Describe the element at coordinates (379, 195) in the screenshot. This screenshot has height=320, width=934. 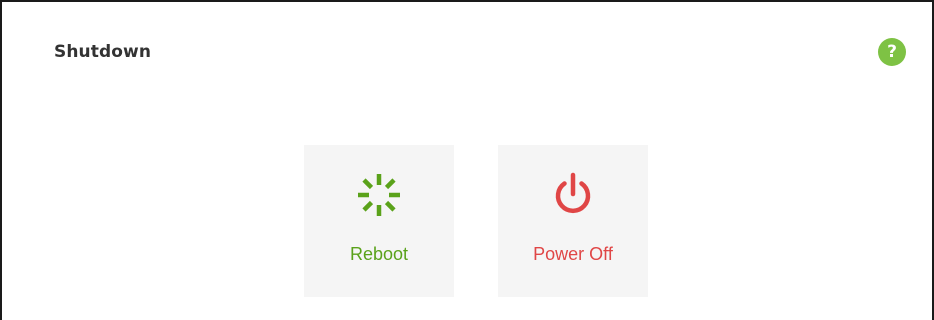
I see `reboot-spinner-icon` at that location.